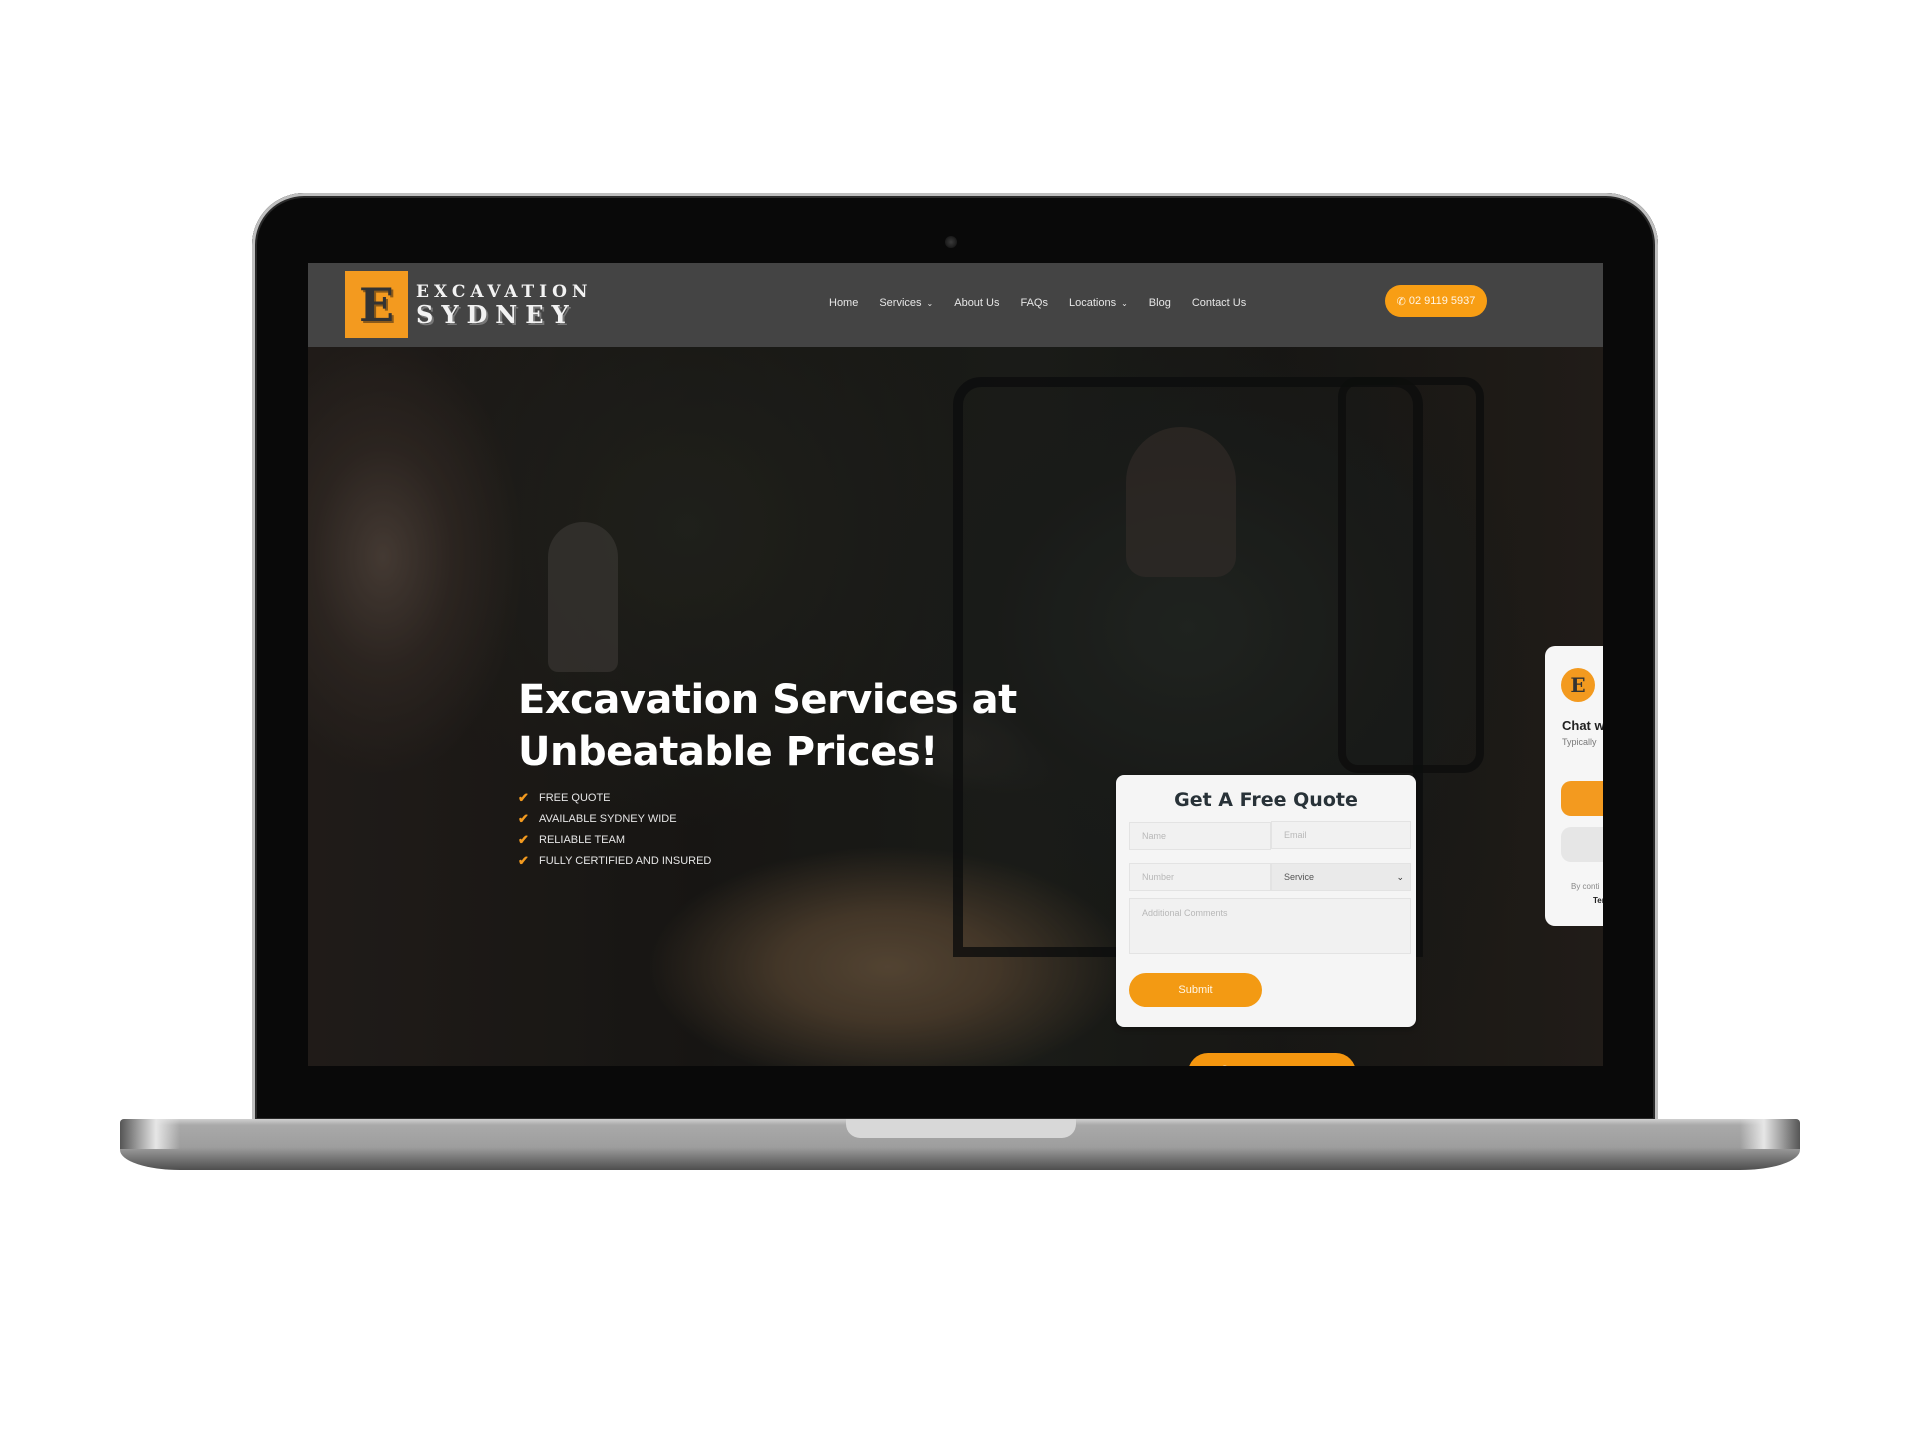 Image resolution: width=1920 pixels, height=1440 pixels. What do you see at coordinates (608, 818) in the screenshot?
I see `feature-label: AVAILABLE SYDNEY WIDE` at bounding box center [608, 818].